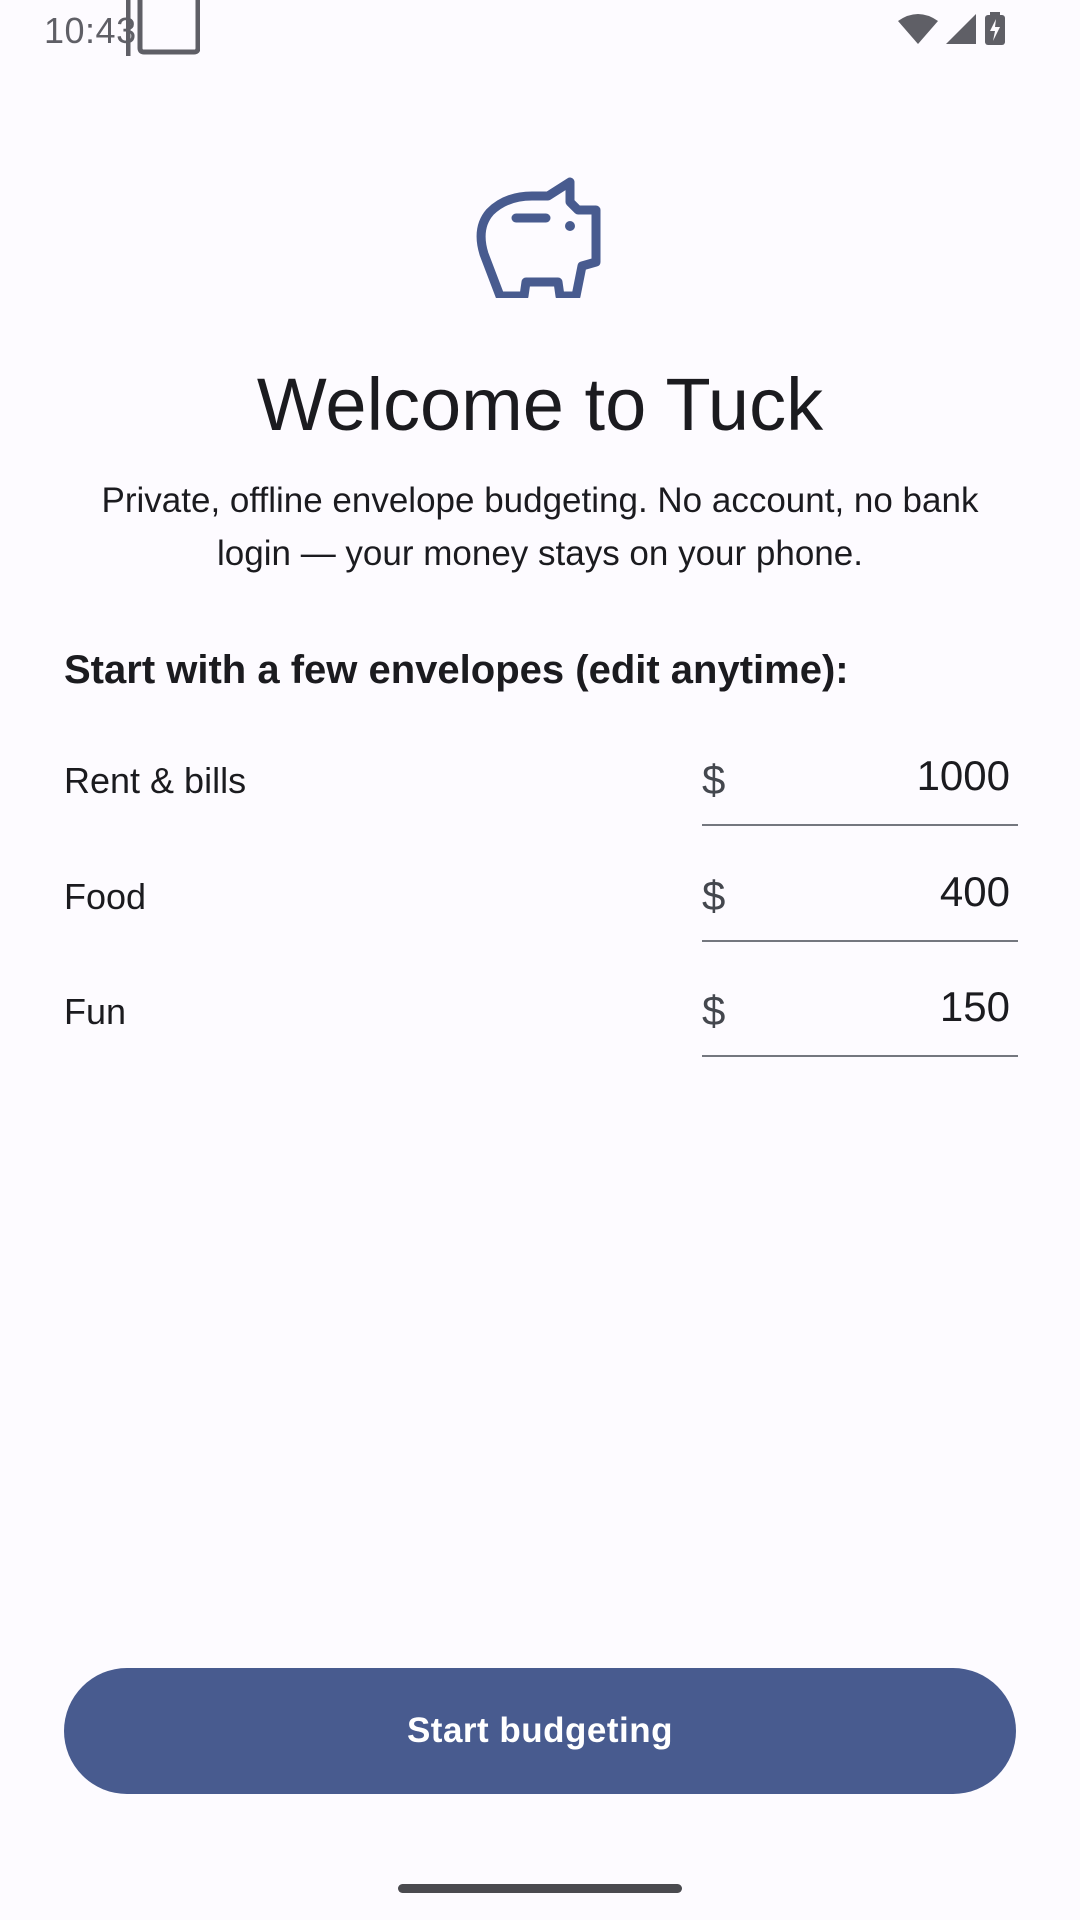 The image size is (1080, 1920). What do you see at coordinates (105, 896) in the screenshot?
I see `envelope-name: Food` at bounding box center [105, 896].